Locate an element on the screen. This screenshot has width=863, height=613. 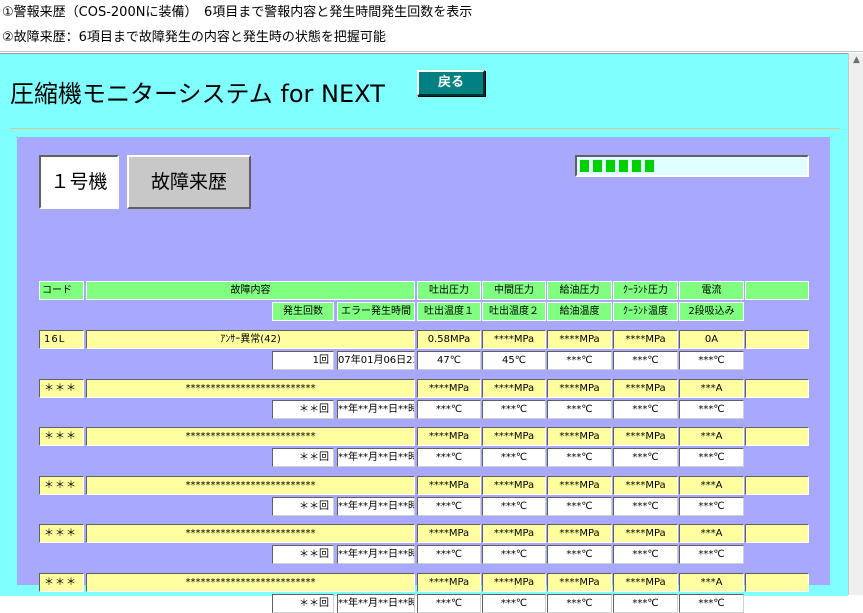
record-current: 0A is located at coordinates (711, 339).